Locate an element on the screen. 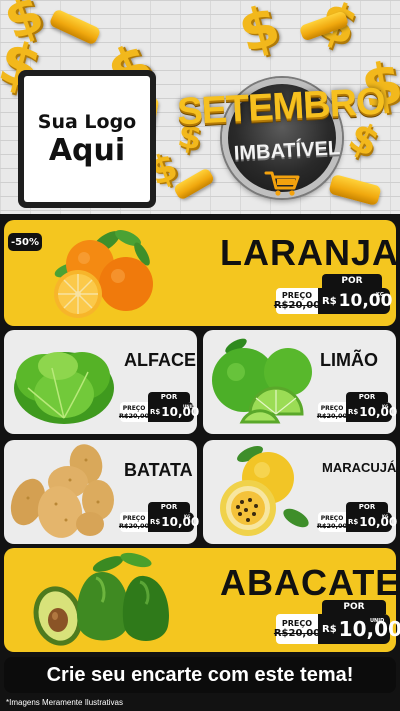 This screenshot has height=711, width=400. logo-text-line2: Aqui is located at coordinates (87, 150).